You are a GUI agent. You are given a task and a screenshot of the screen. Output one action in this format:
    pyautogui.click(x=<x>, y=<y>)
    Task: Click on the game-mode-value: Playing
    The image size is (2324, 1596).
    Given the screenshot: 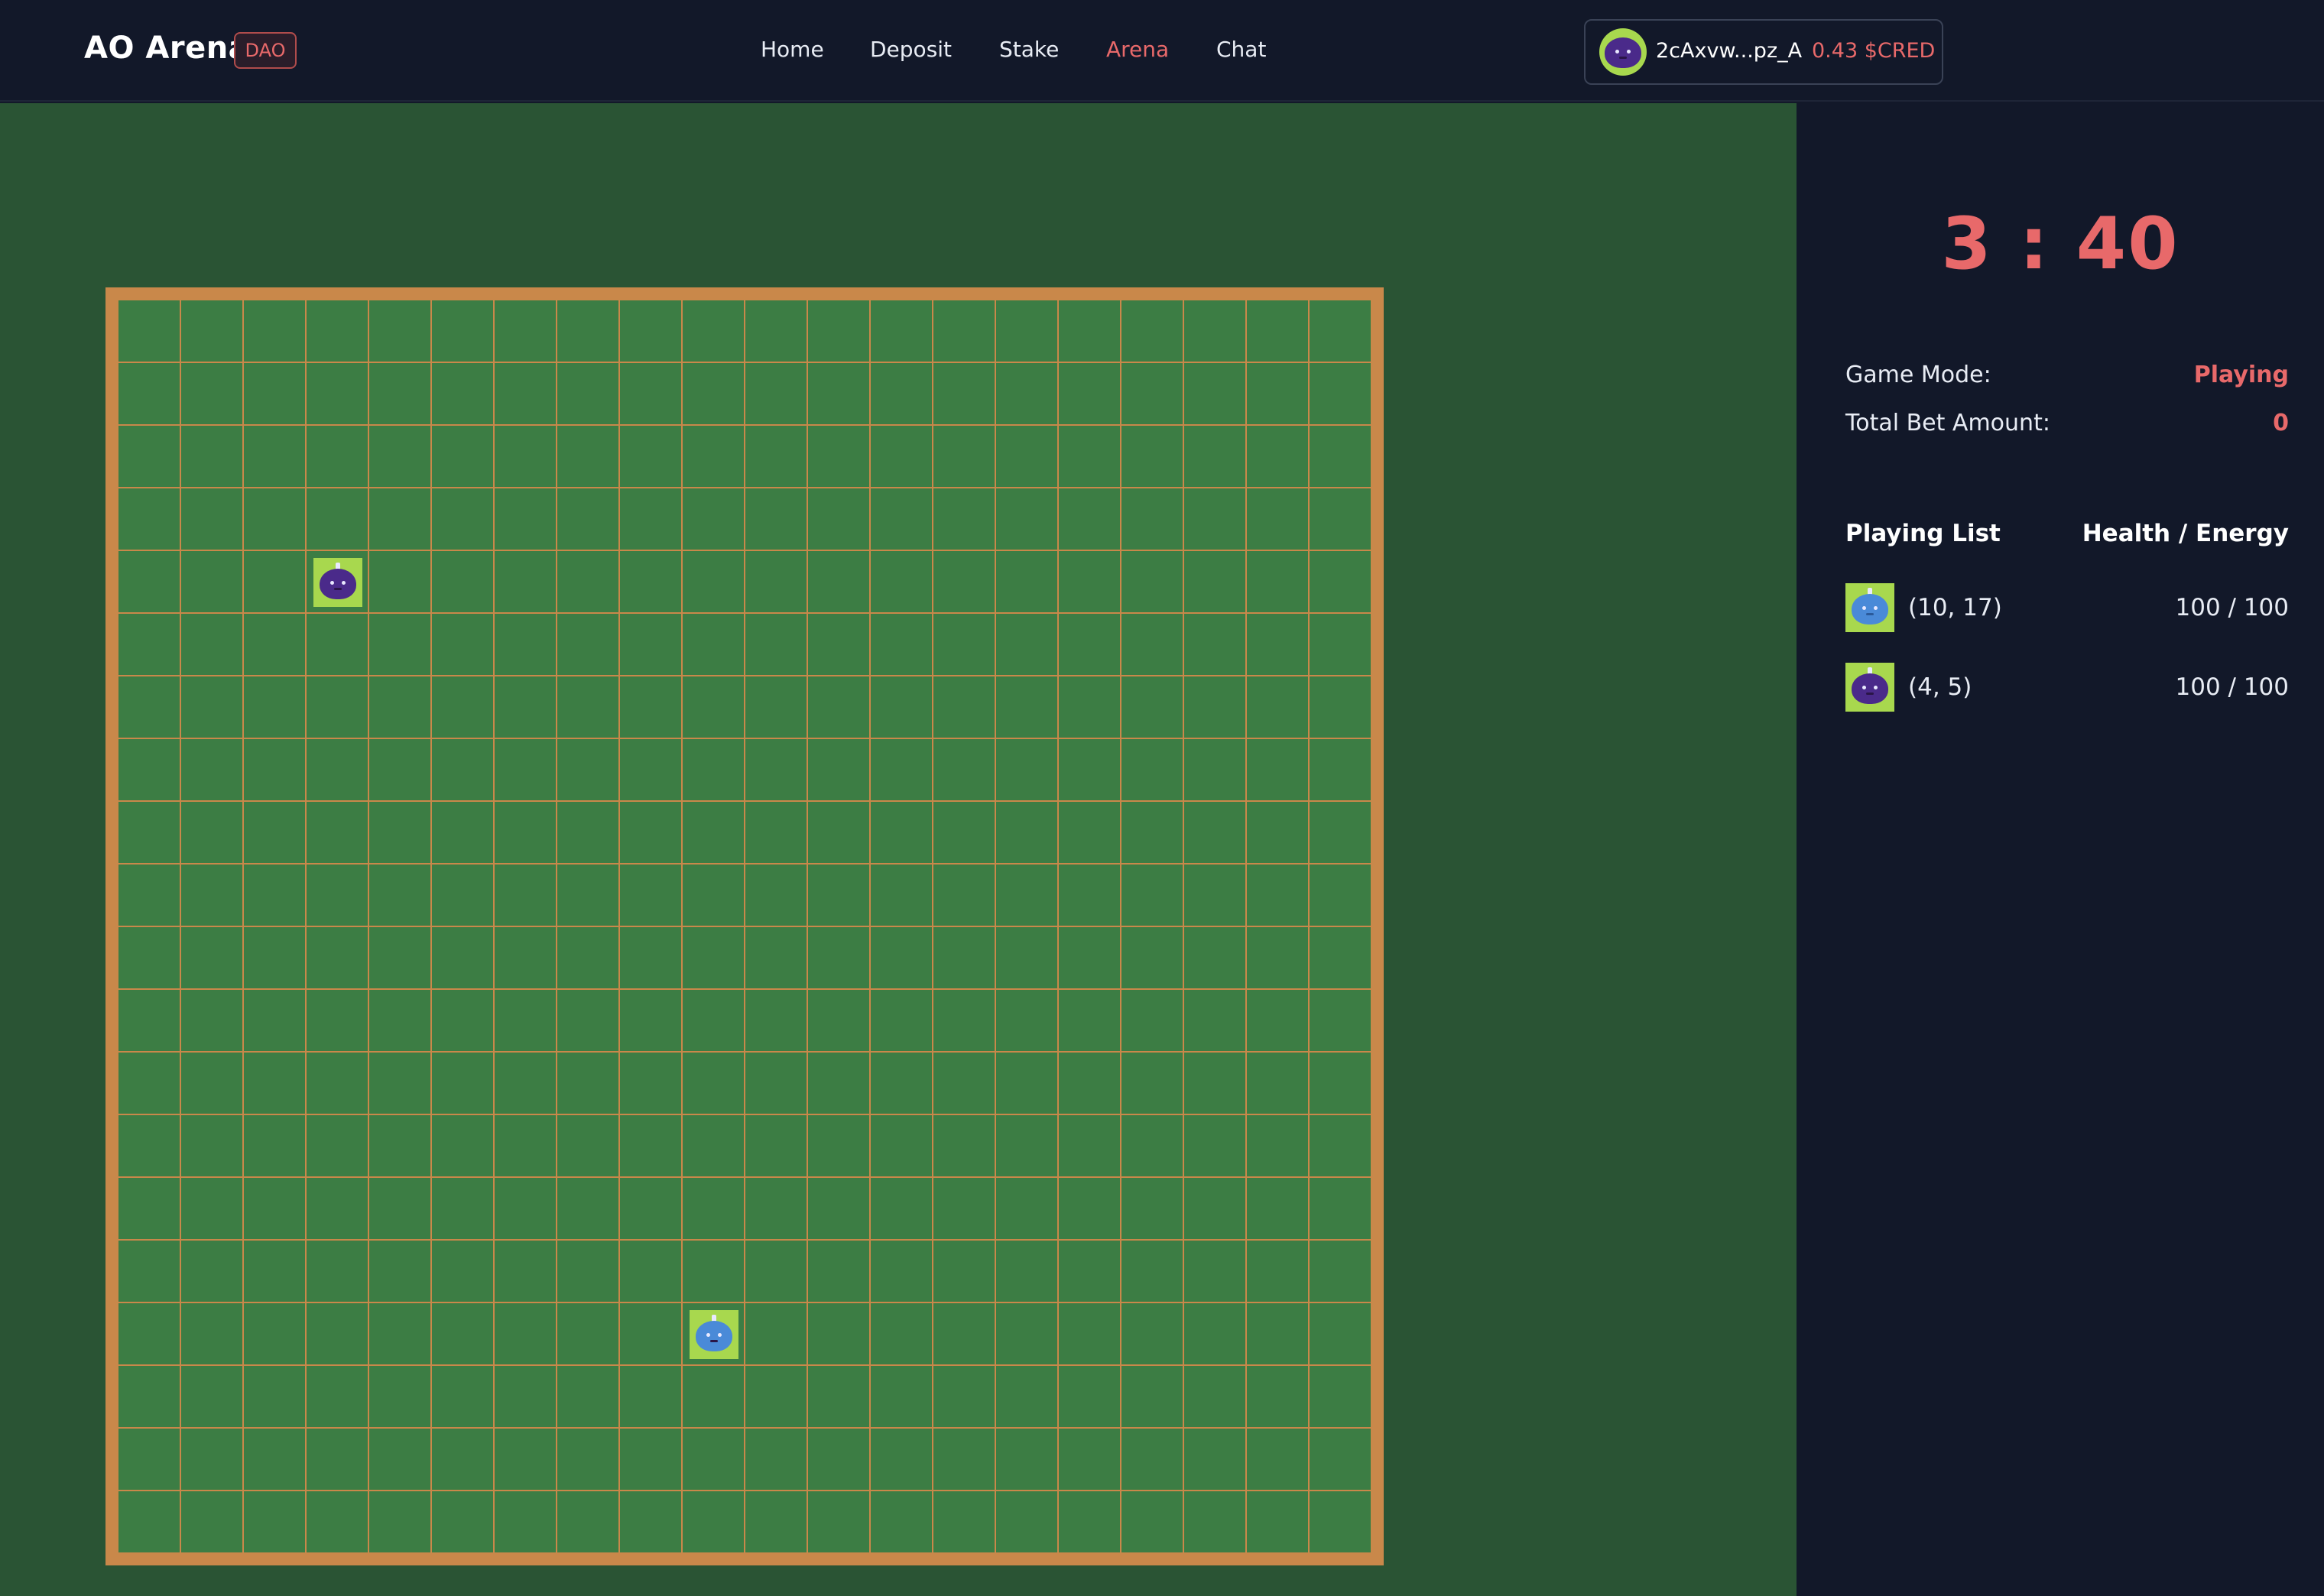 What is the action you would take?
    pyautogui.click(x=2241, y=375)
    